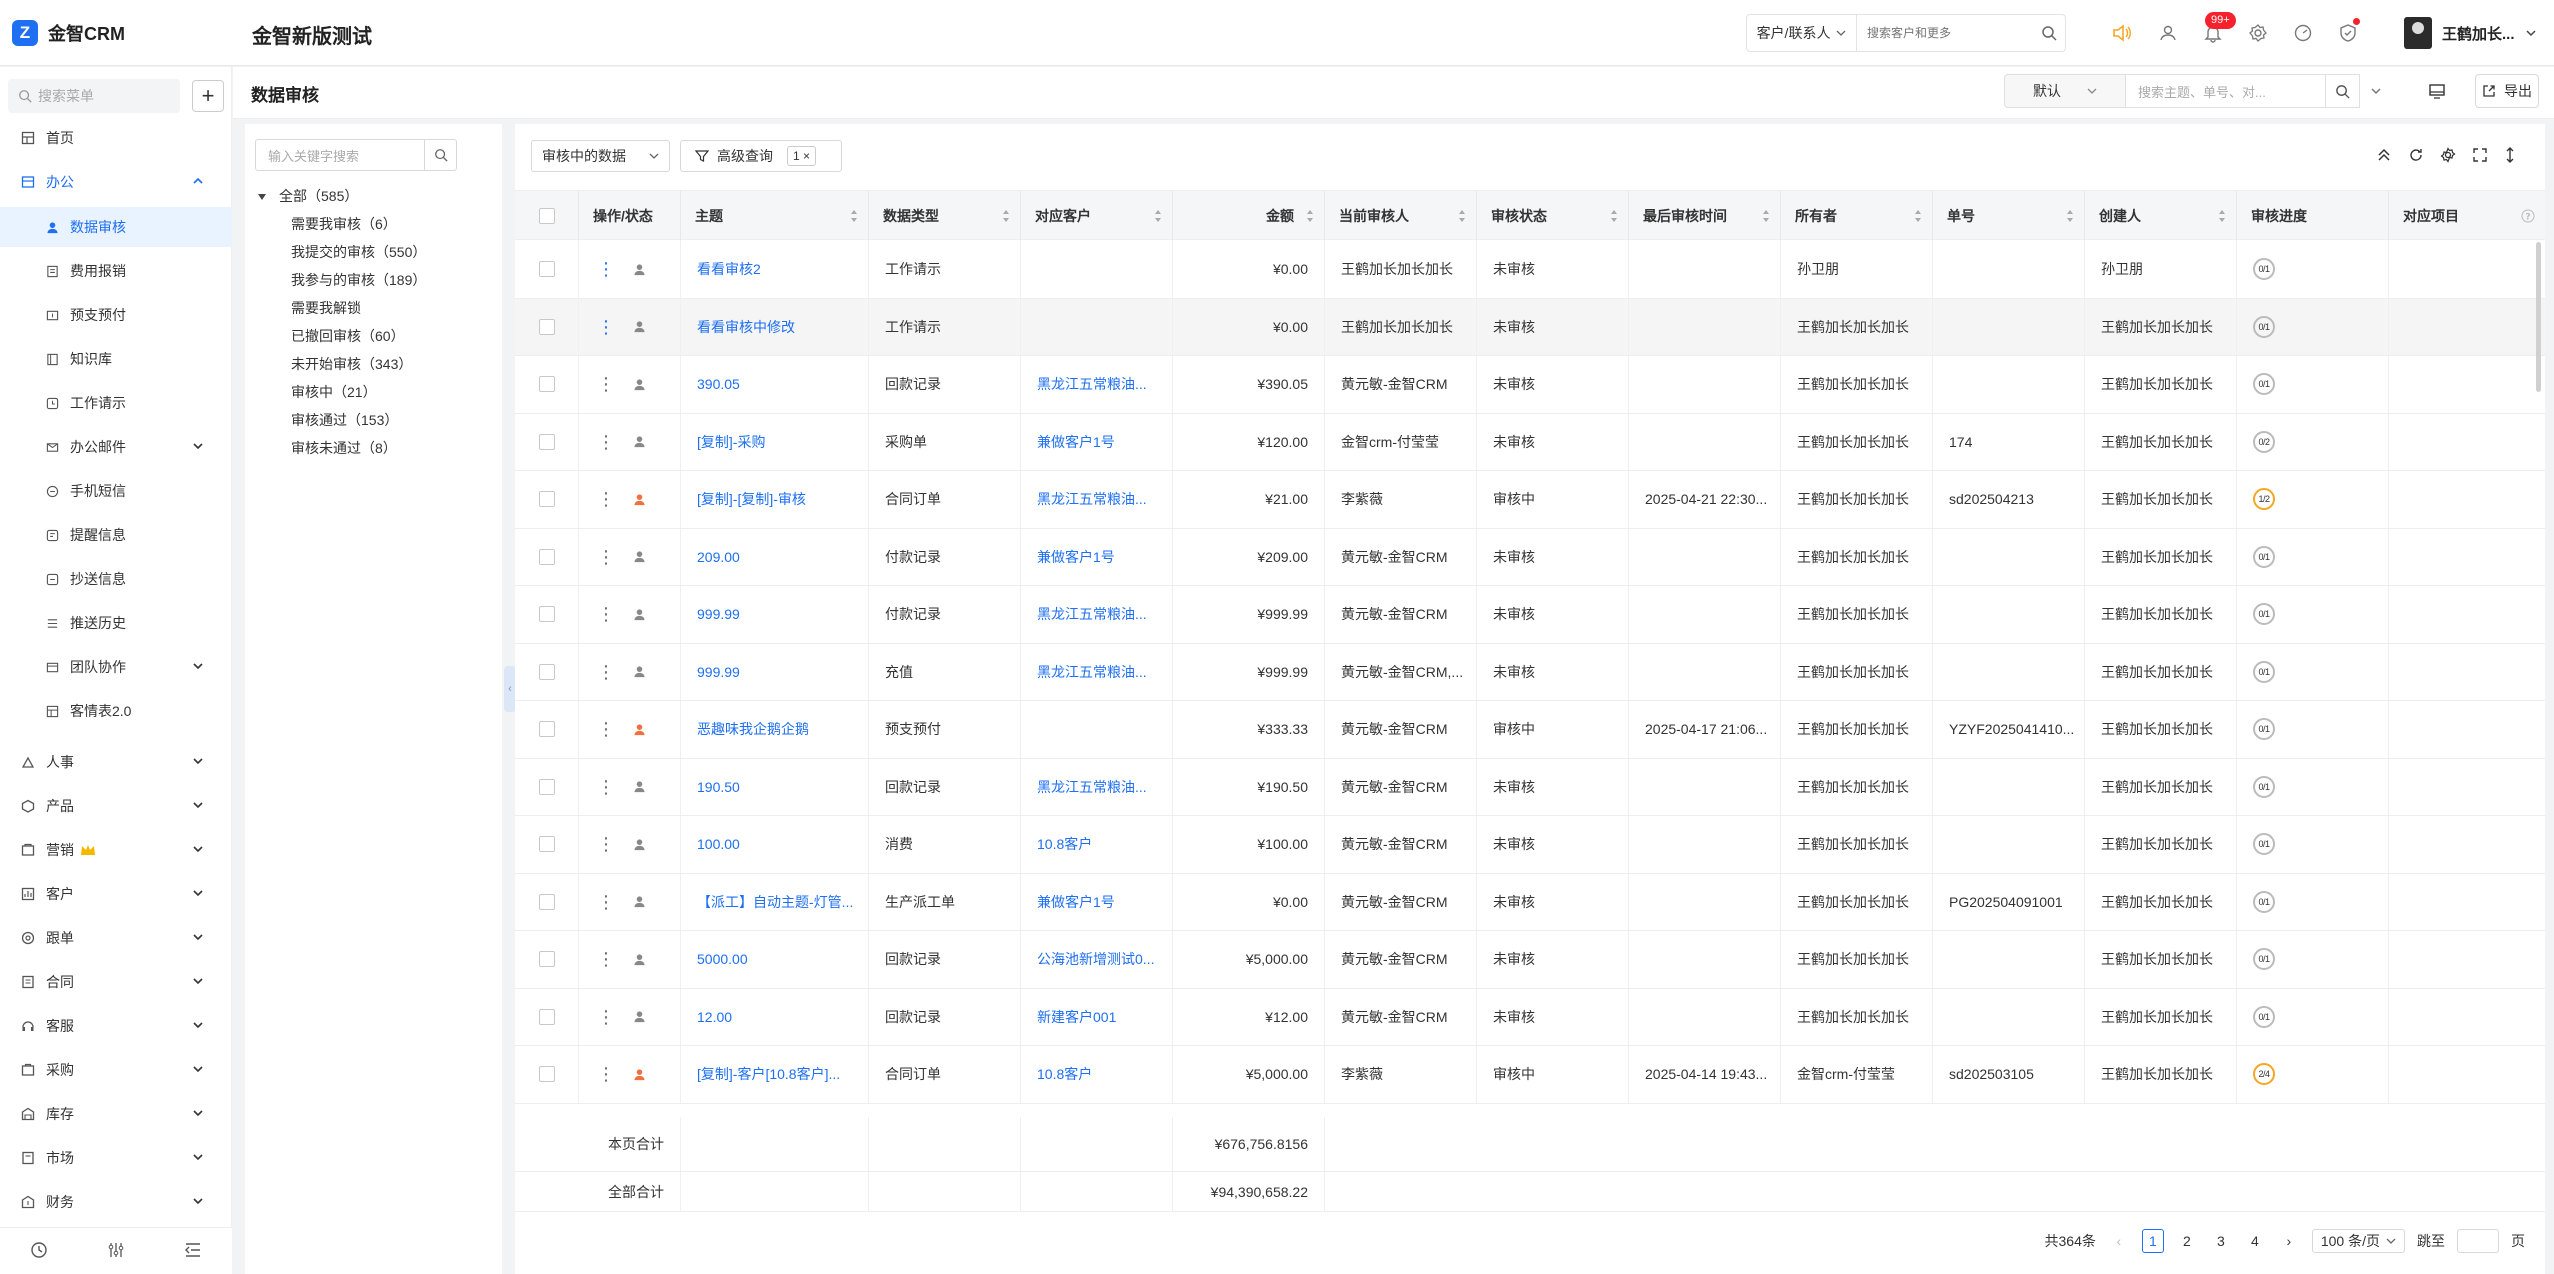 The image size is (2554, 1274). I want to click on page-button-2: 2, so click(2187, 1241).